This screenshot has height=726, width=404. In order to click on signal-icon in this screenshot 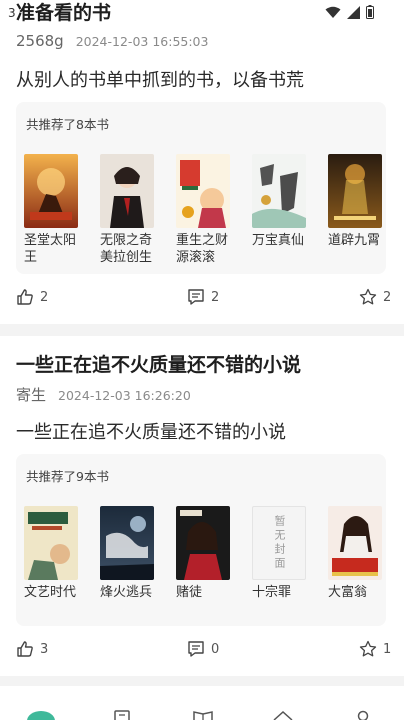, I will do `click(353, 12)`.